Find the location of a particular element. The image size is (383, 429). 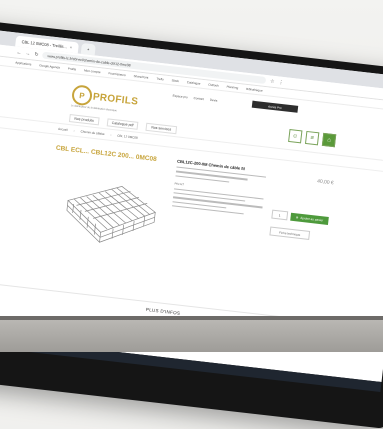

menu-icon: ⋮ is located at coordinates (281, 82).